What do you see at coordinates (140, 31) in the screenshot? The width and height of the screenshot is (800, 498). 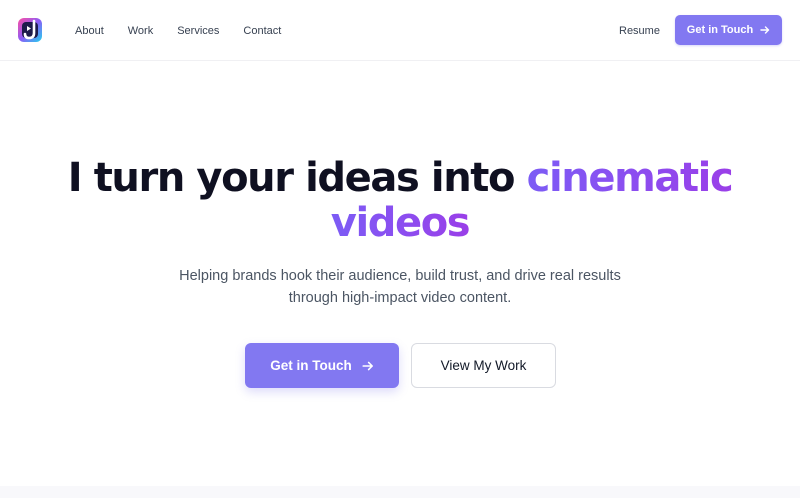 I see `nav-link-work: Work` at bounding box center [140, 31].